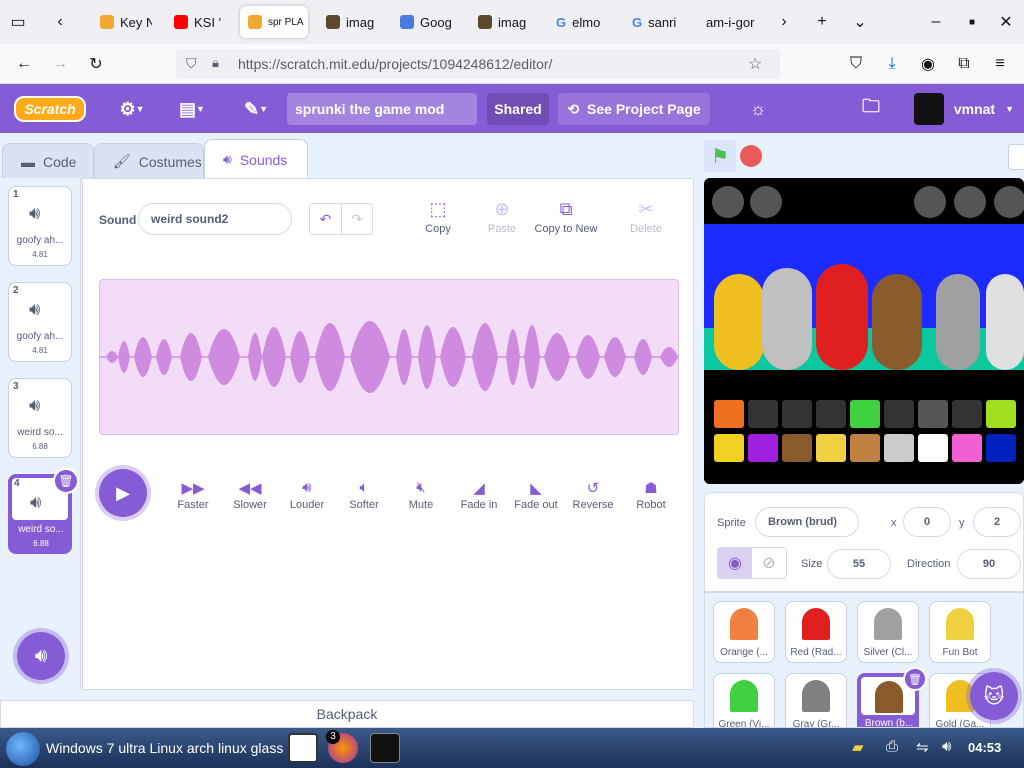 The image size is (1024, 768). Describe the element at coordinates (40, 226) in the screenshot. I see `sound-item: 1 🔊︎ goofy ah... 4.81` at that location.